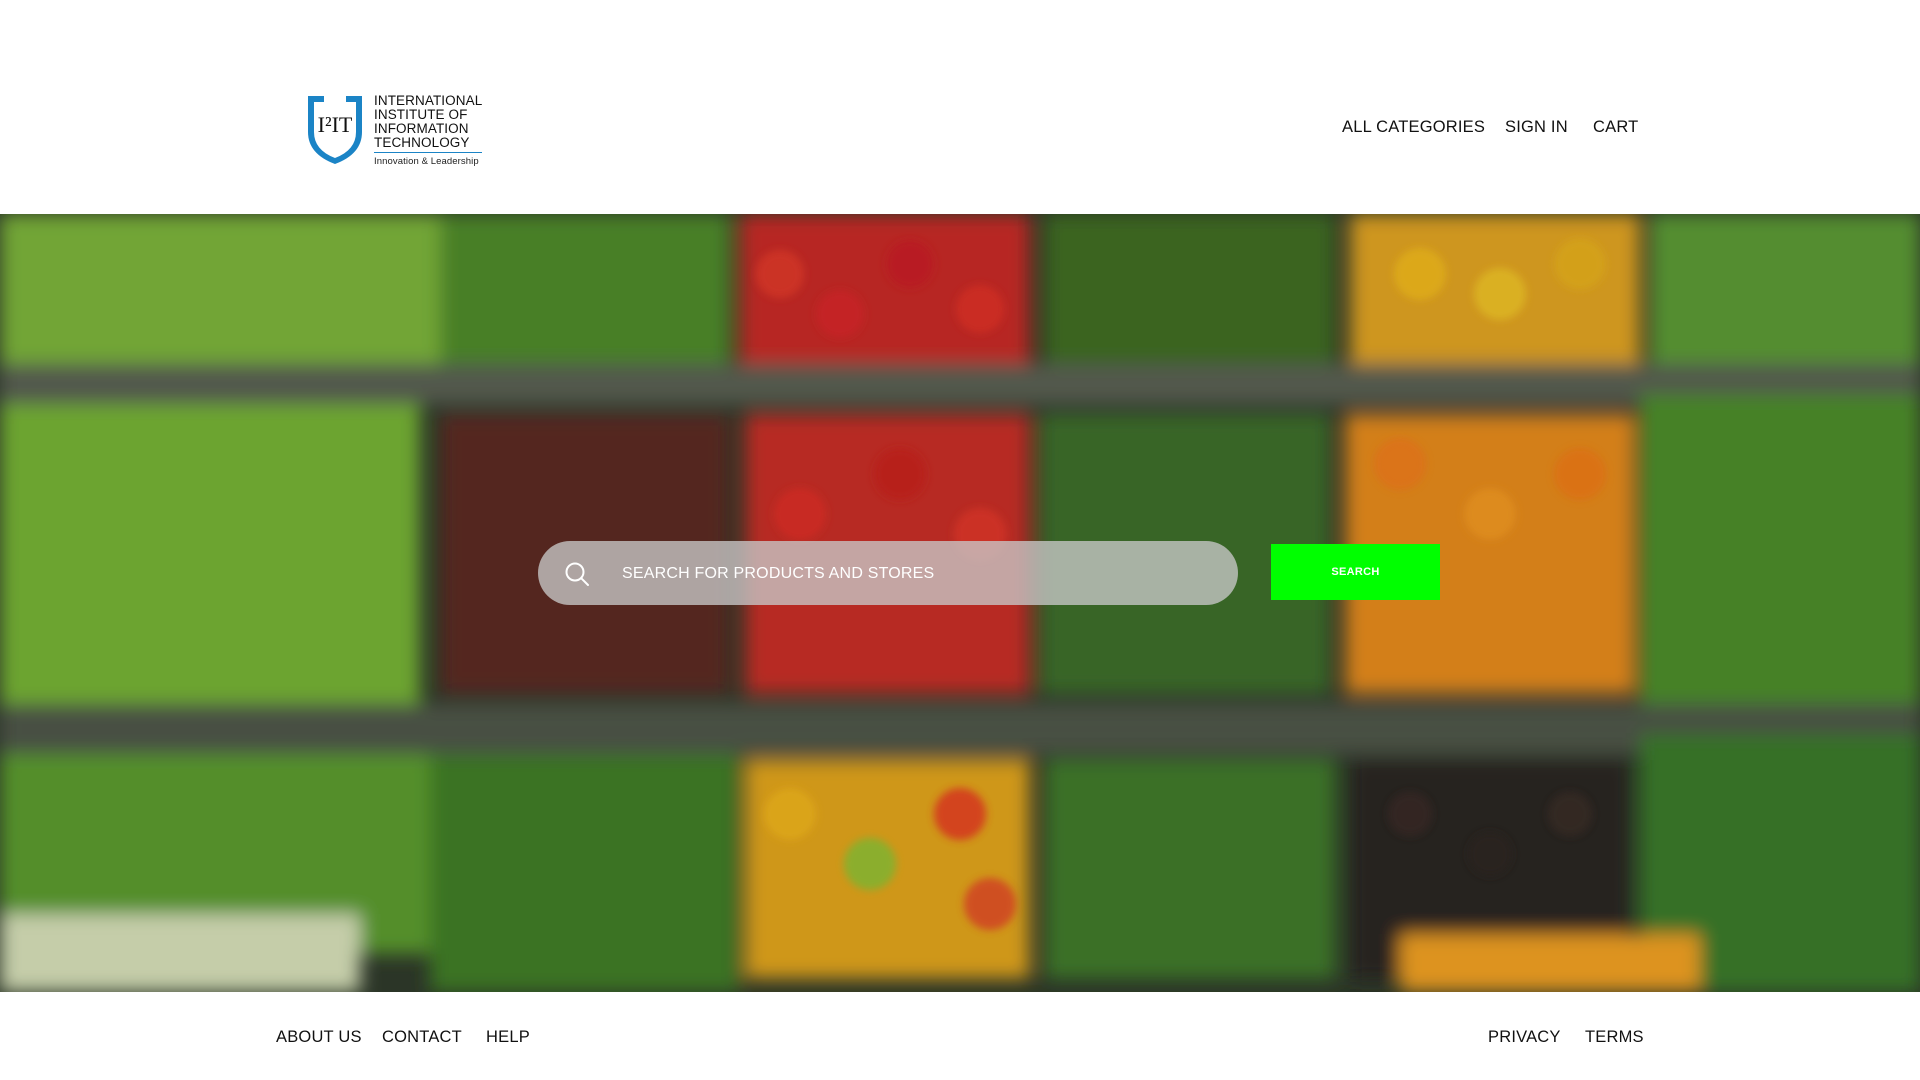 The image size is (1920, 1080). I want to click on logo-line: INFORMATION, so click(421, 128).